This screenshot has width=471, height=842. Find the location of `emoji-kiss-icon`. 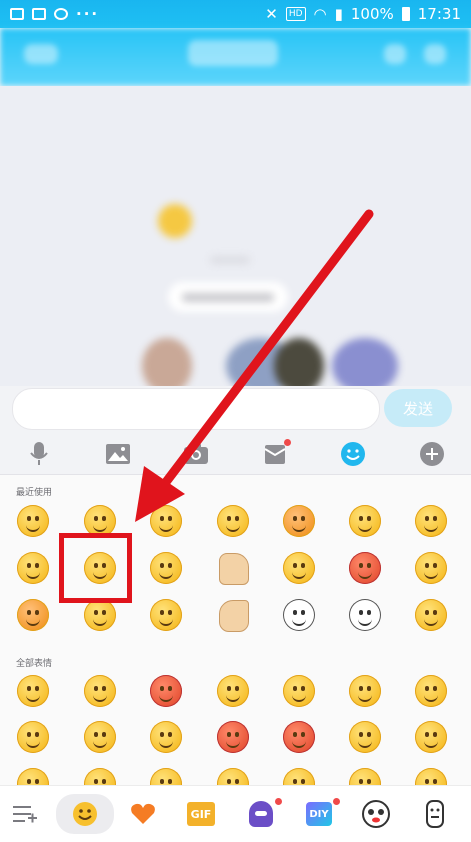

emoji-kiss-icon is located at coordinates (166, 568).